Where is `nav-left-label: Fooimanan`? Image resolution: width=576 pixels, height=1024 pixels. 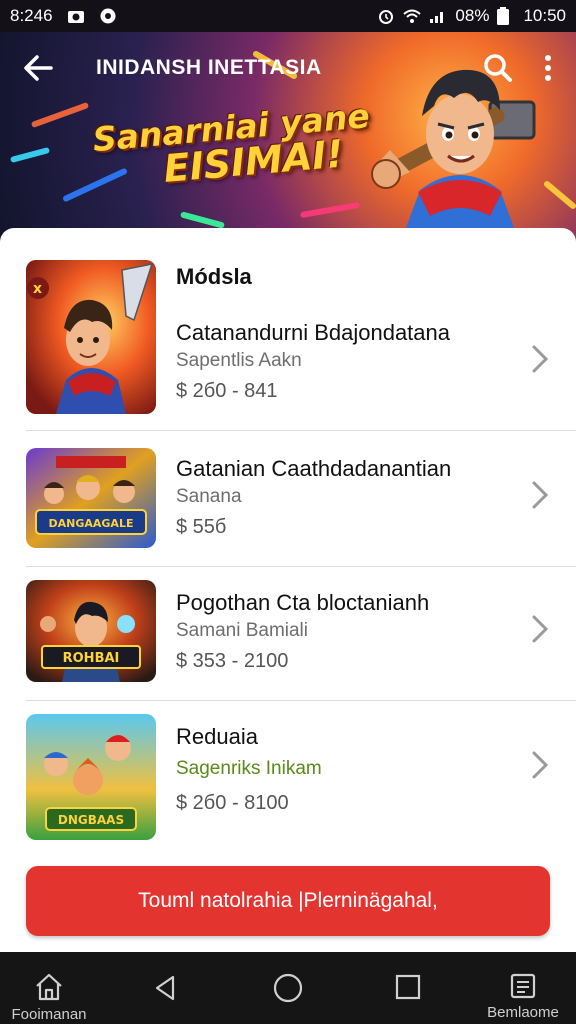 nav-left-label: Fooimanan is located at coordinates (49, 1014).